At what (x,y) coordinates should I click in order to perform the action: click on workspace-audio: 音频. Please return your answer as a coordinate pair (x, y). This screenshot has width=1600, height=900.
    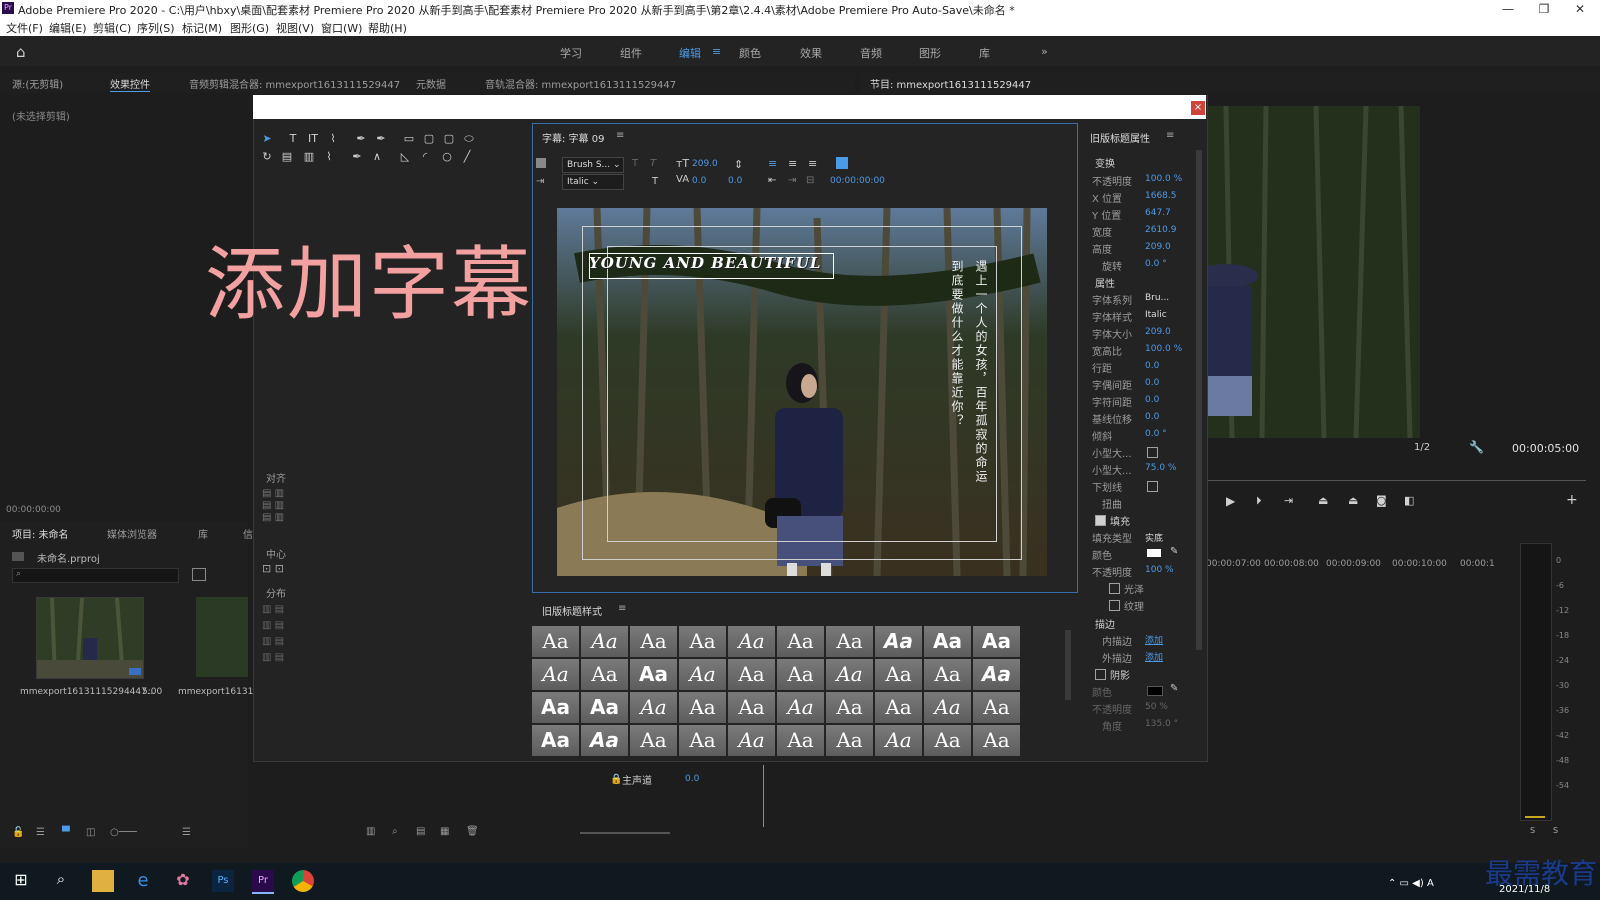
    Looking at the image, I should click on (871, 53).